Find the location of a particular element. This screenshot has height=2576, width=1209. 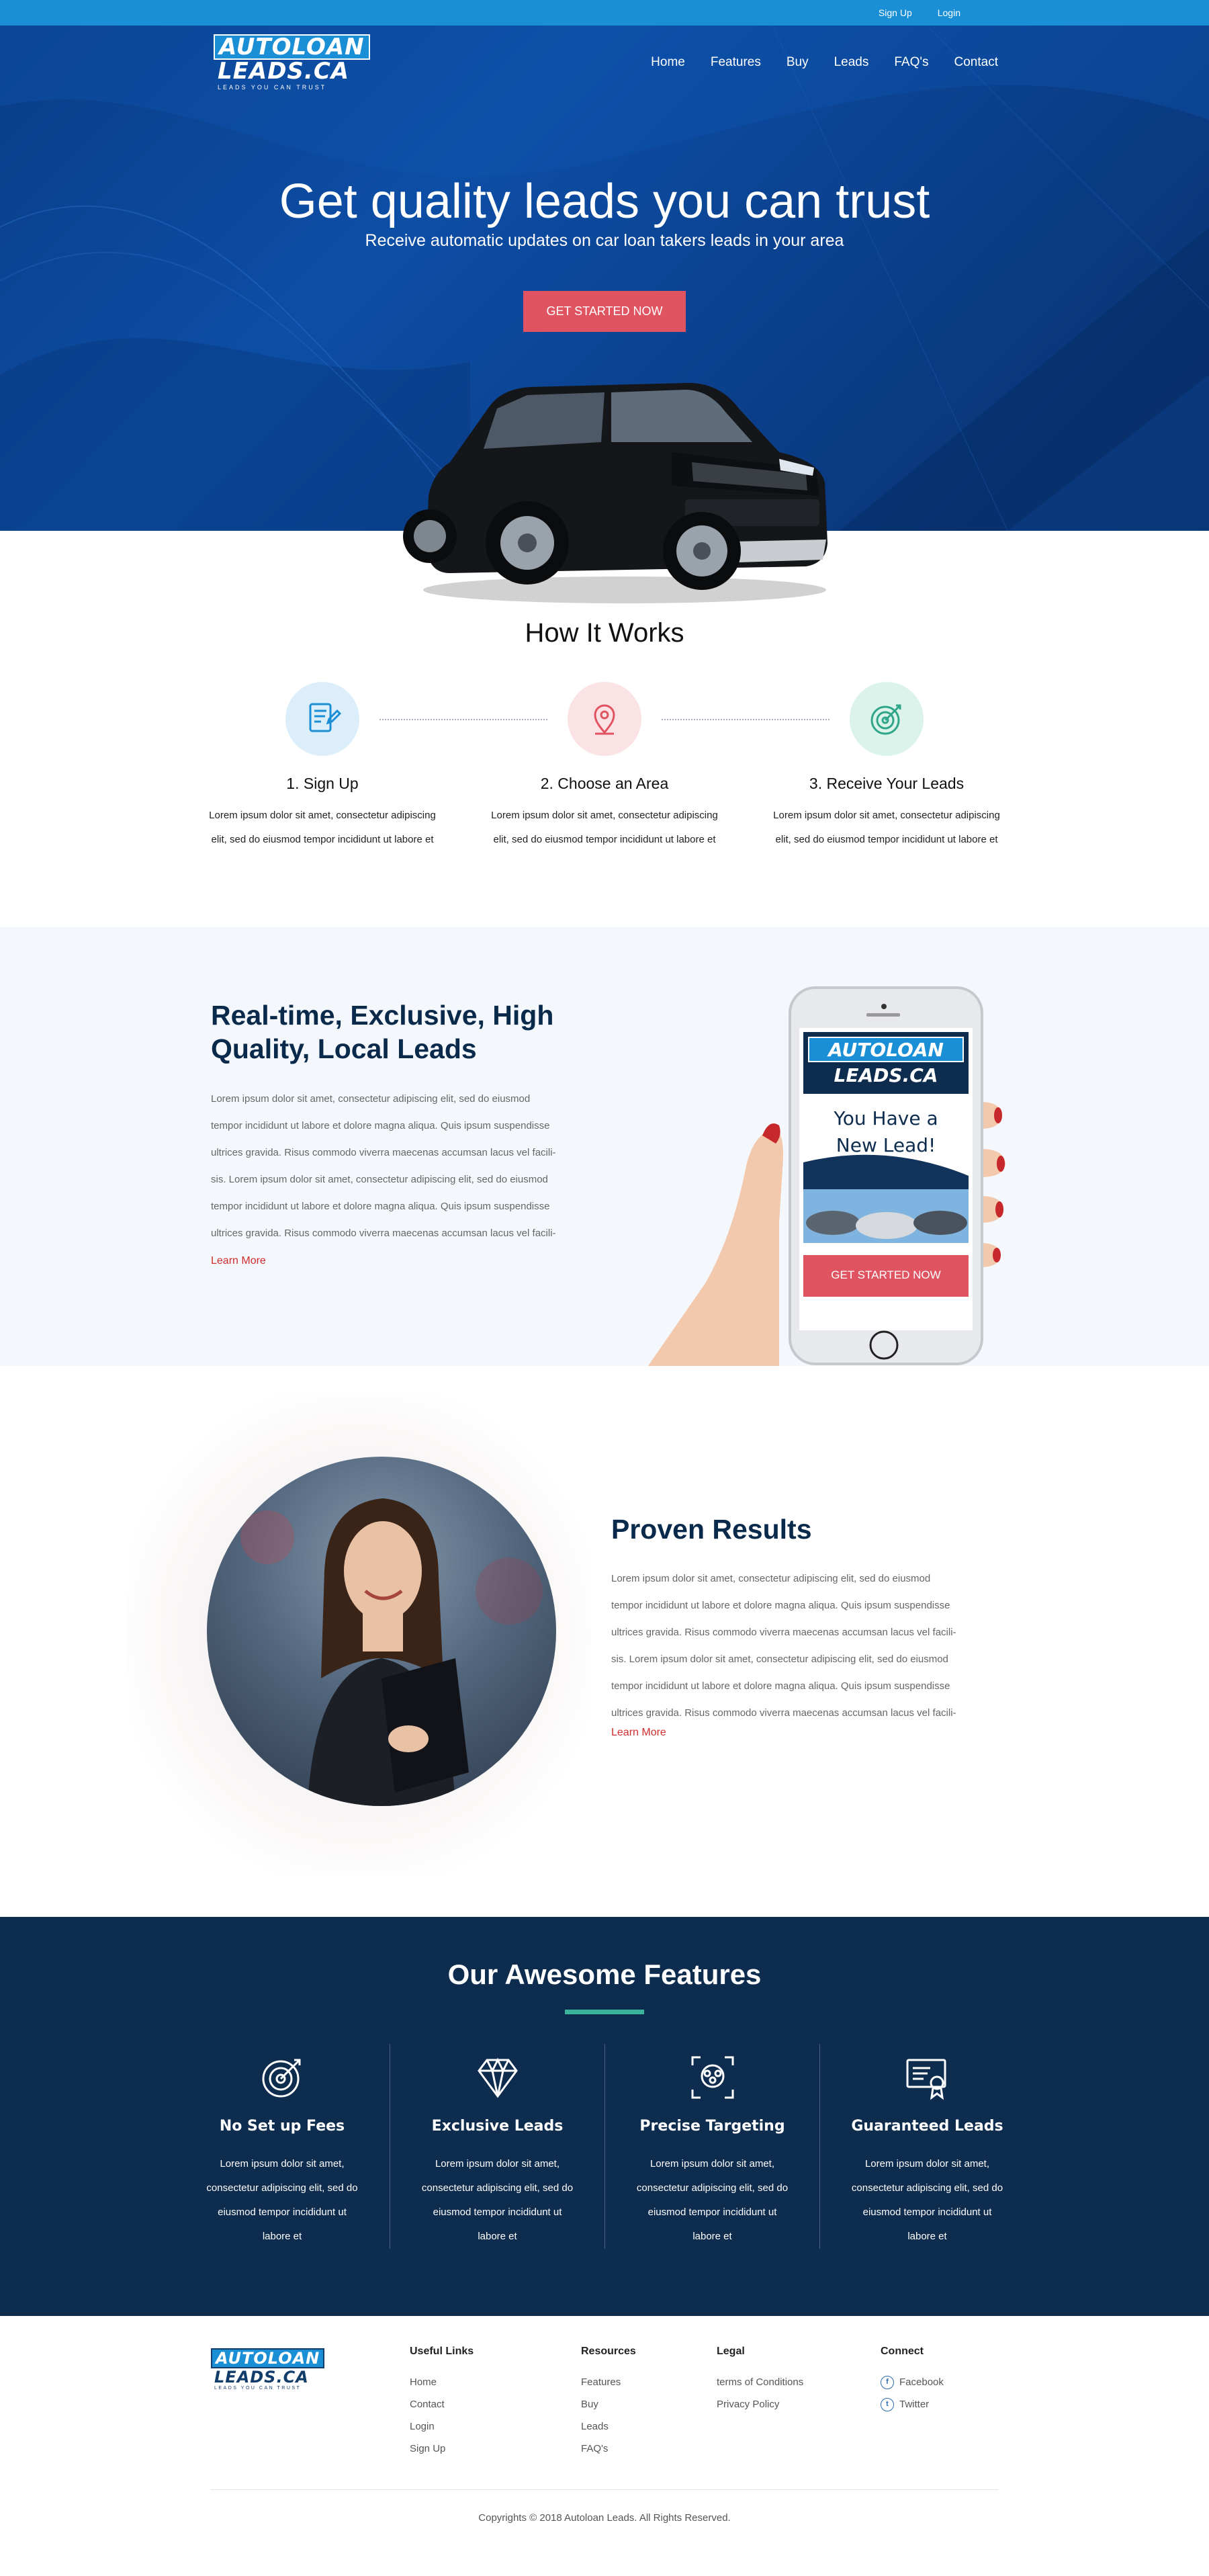

svg-text: AUTOLOAN is located at coordinates (885, 1050).